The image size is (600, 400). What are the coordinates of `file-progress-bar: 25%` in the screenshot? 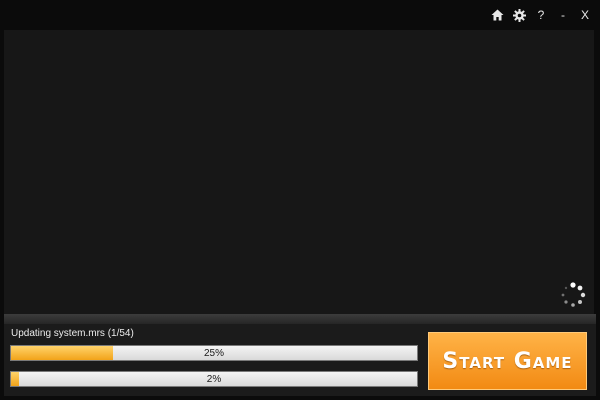 It's located at (214, 353).